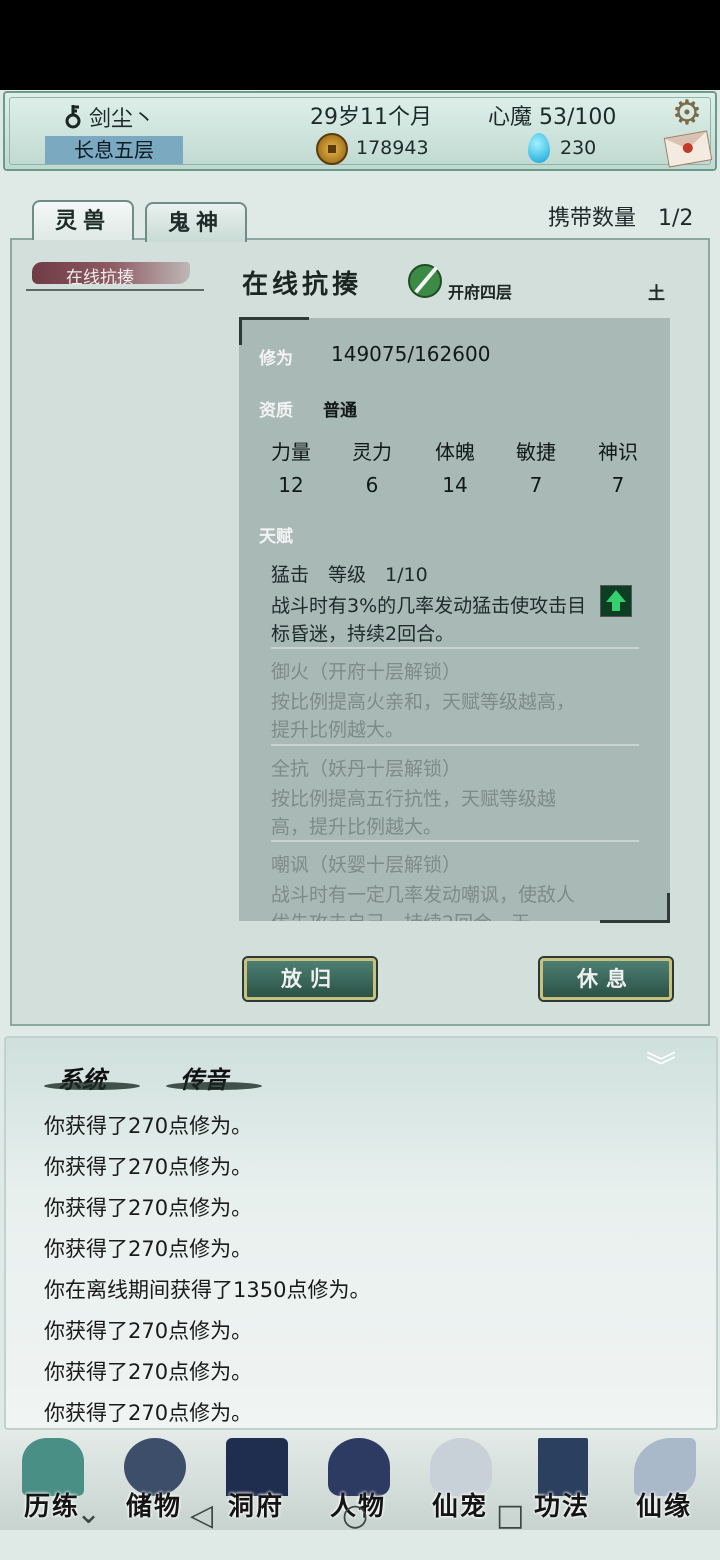 Image resolution: width=720 pixels, height=1560 pixels. I want to click on pet-element: 土, so click(656, 294).